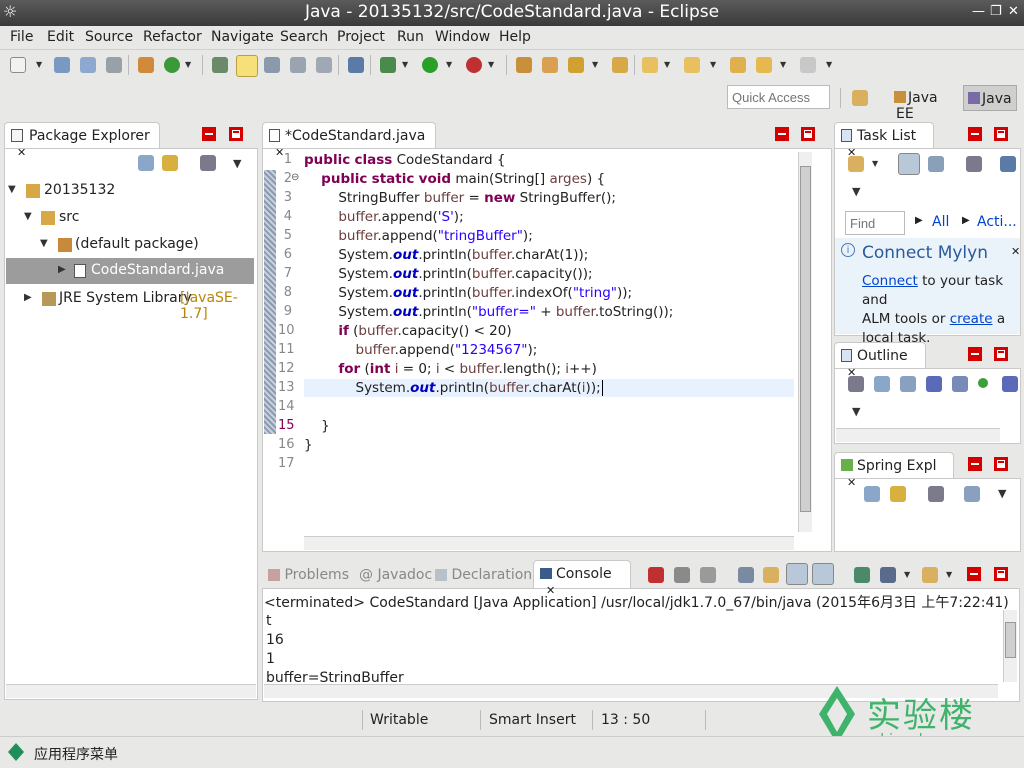  Describe the element at coordinates (888, 575) in the screenshot. I see `display-console-icon` at that location.